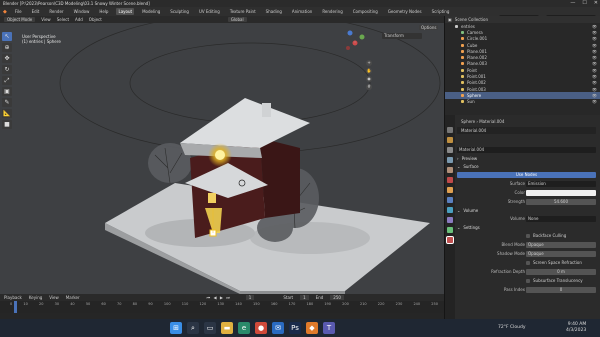 The image size is (600, 337). Describe the element at coordinates (450, 160) in the screenshot. I see `view-layer-tab-icon` at that location.